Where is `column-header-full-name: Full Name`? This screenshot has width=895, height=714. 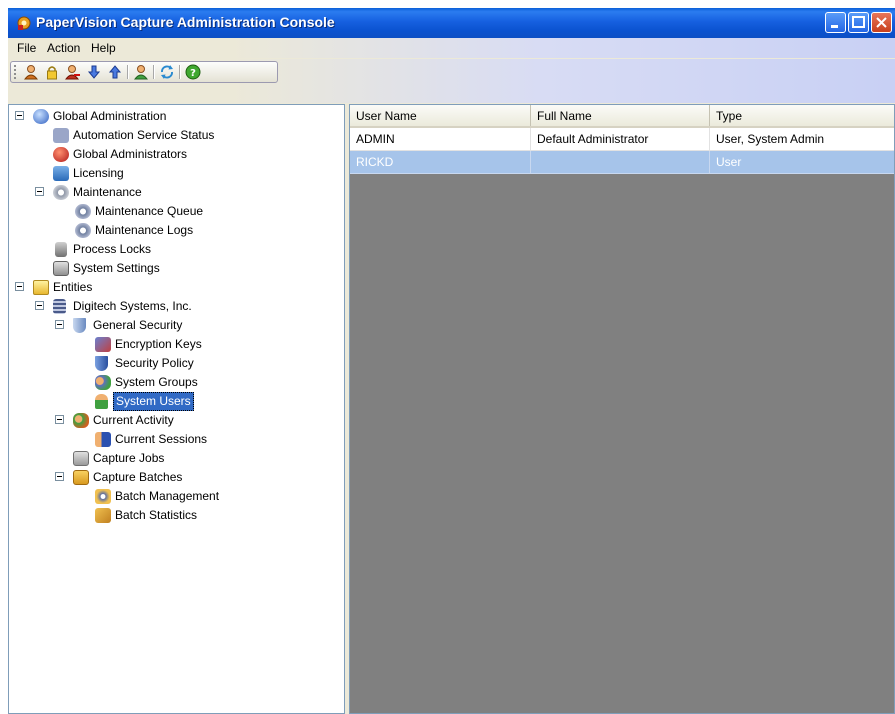 column-header-full-name: Full Name is located at coordinates (620, 115).